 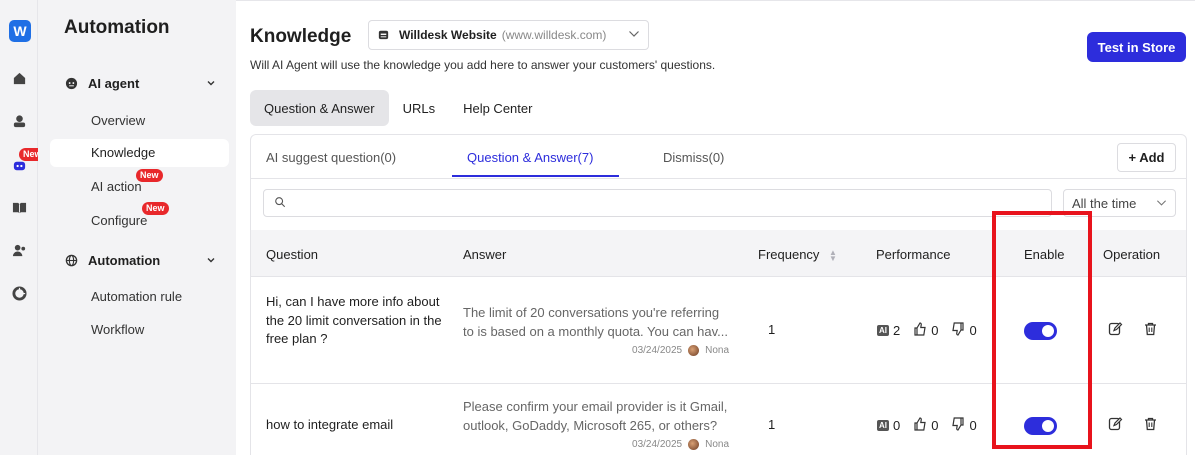 I want to click on menu-title: Automation, so click(x=117, y=27).